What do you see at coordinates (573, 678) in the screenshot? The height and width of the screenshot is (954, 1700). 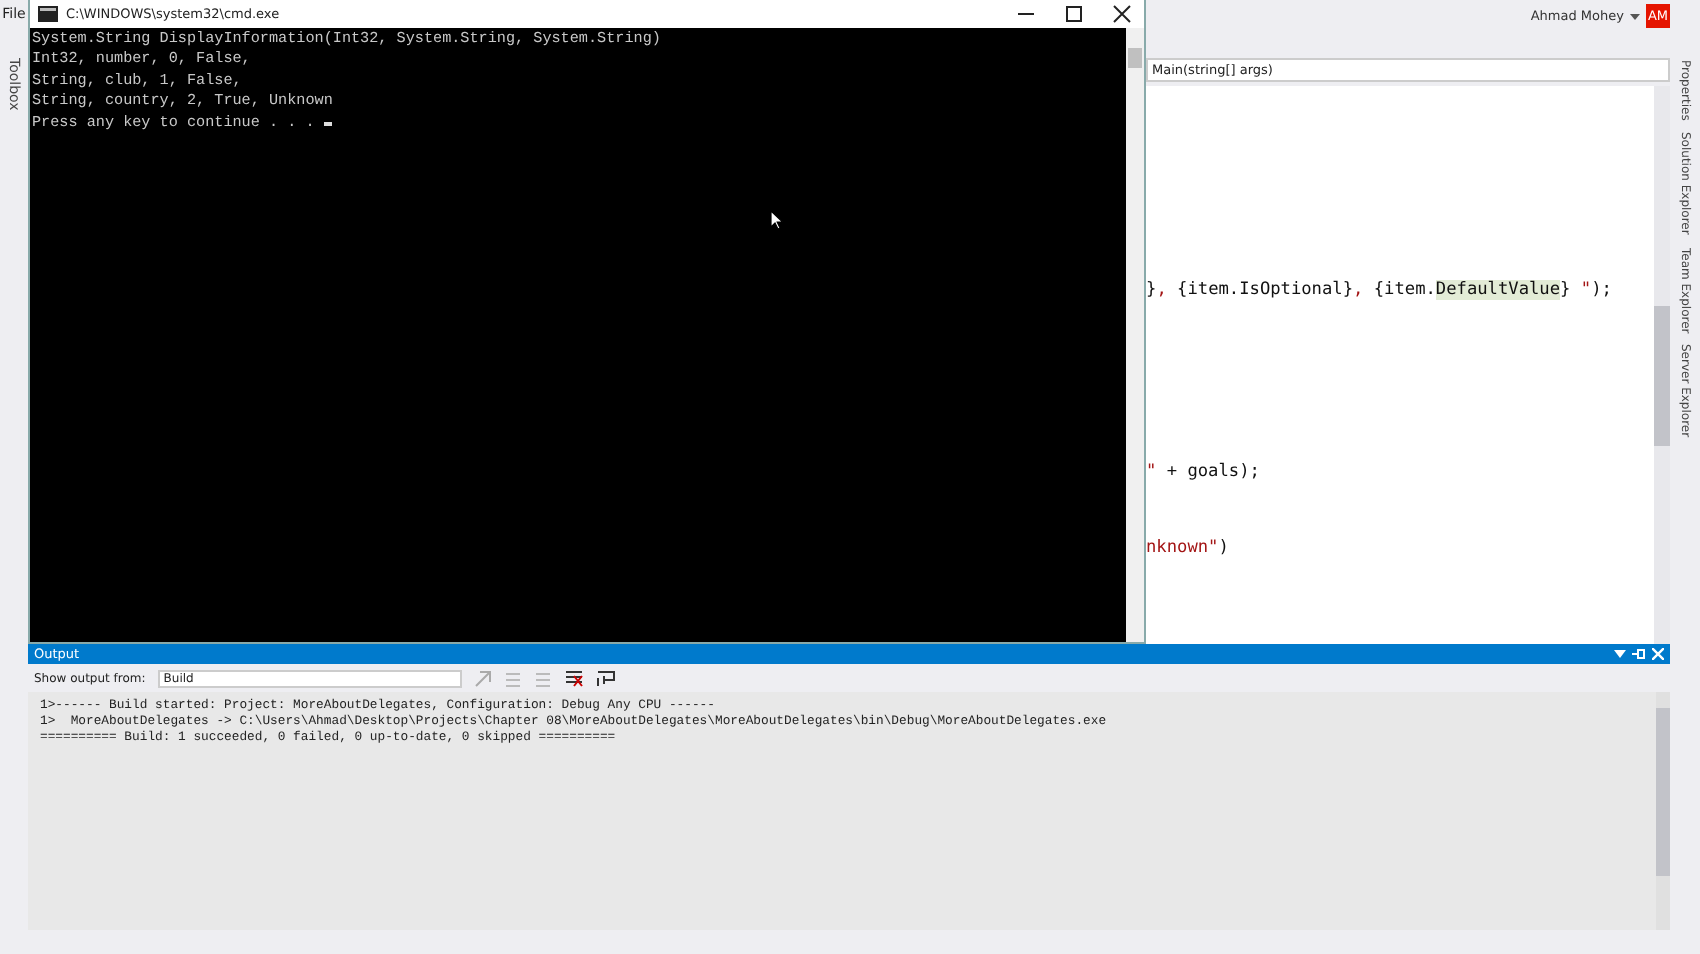 I see `clear-all-icon` at bounding box center [573, 678].